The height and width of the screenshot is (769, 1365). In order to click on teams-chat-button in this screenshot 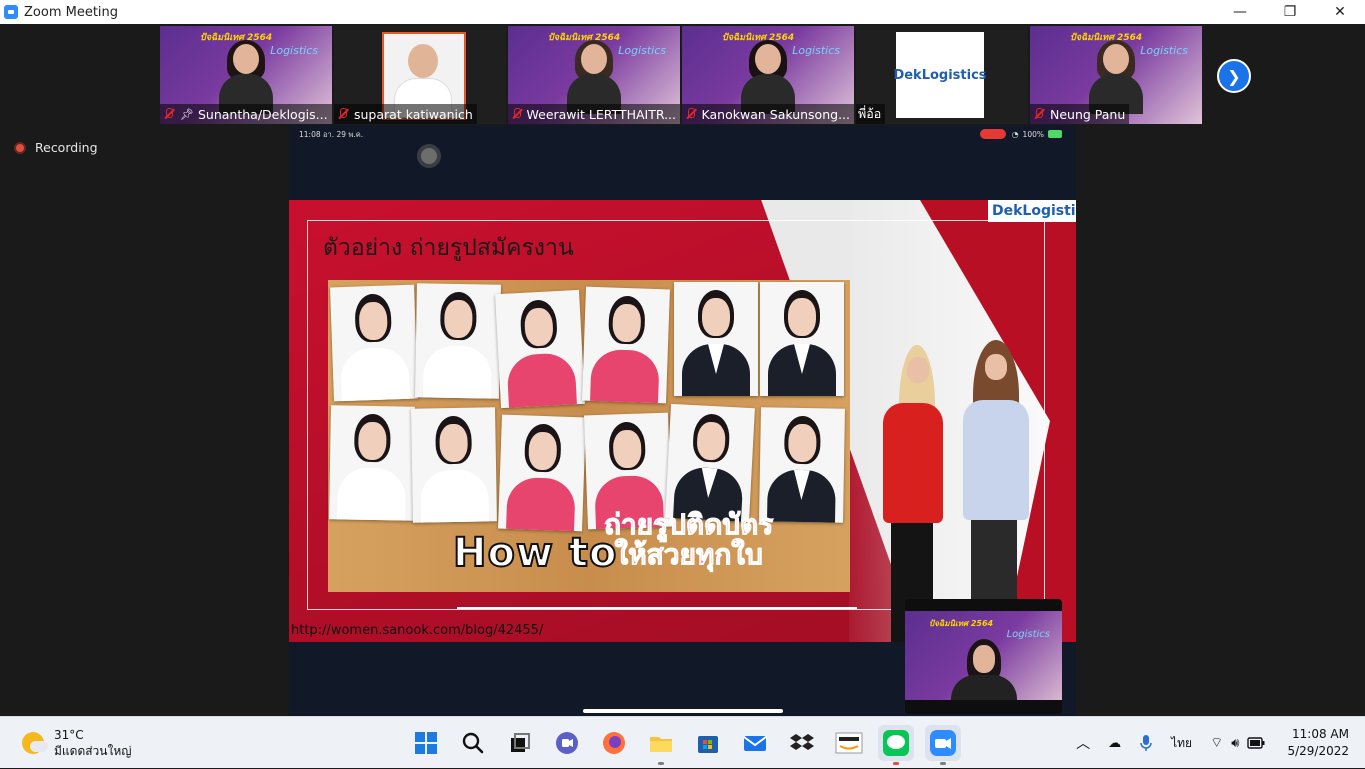, I will do `click(567, 743)`.